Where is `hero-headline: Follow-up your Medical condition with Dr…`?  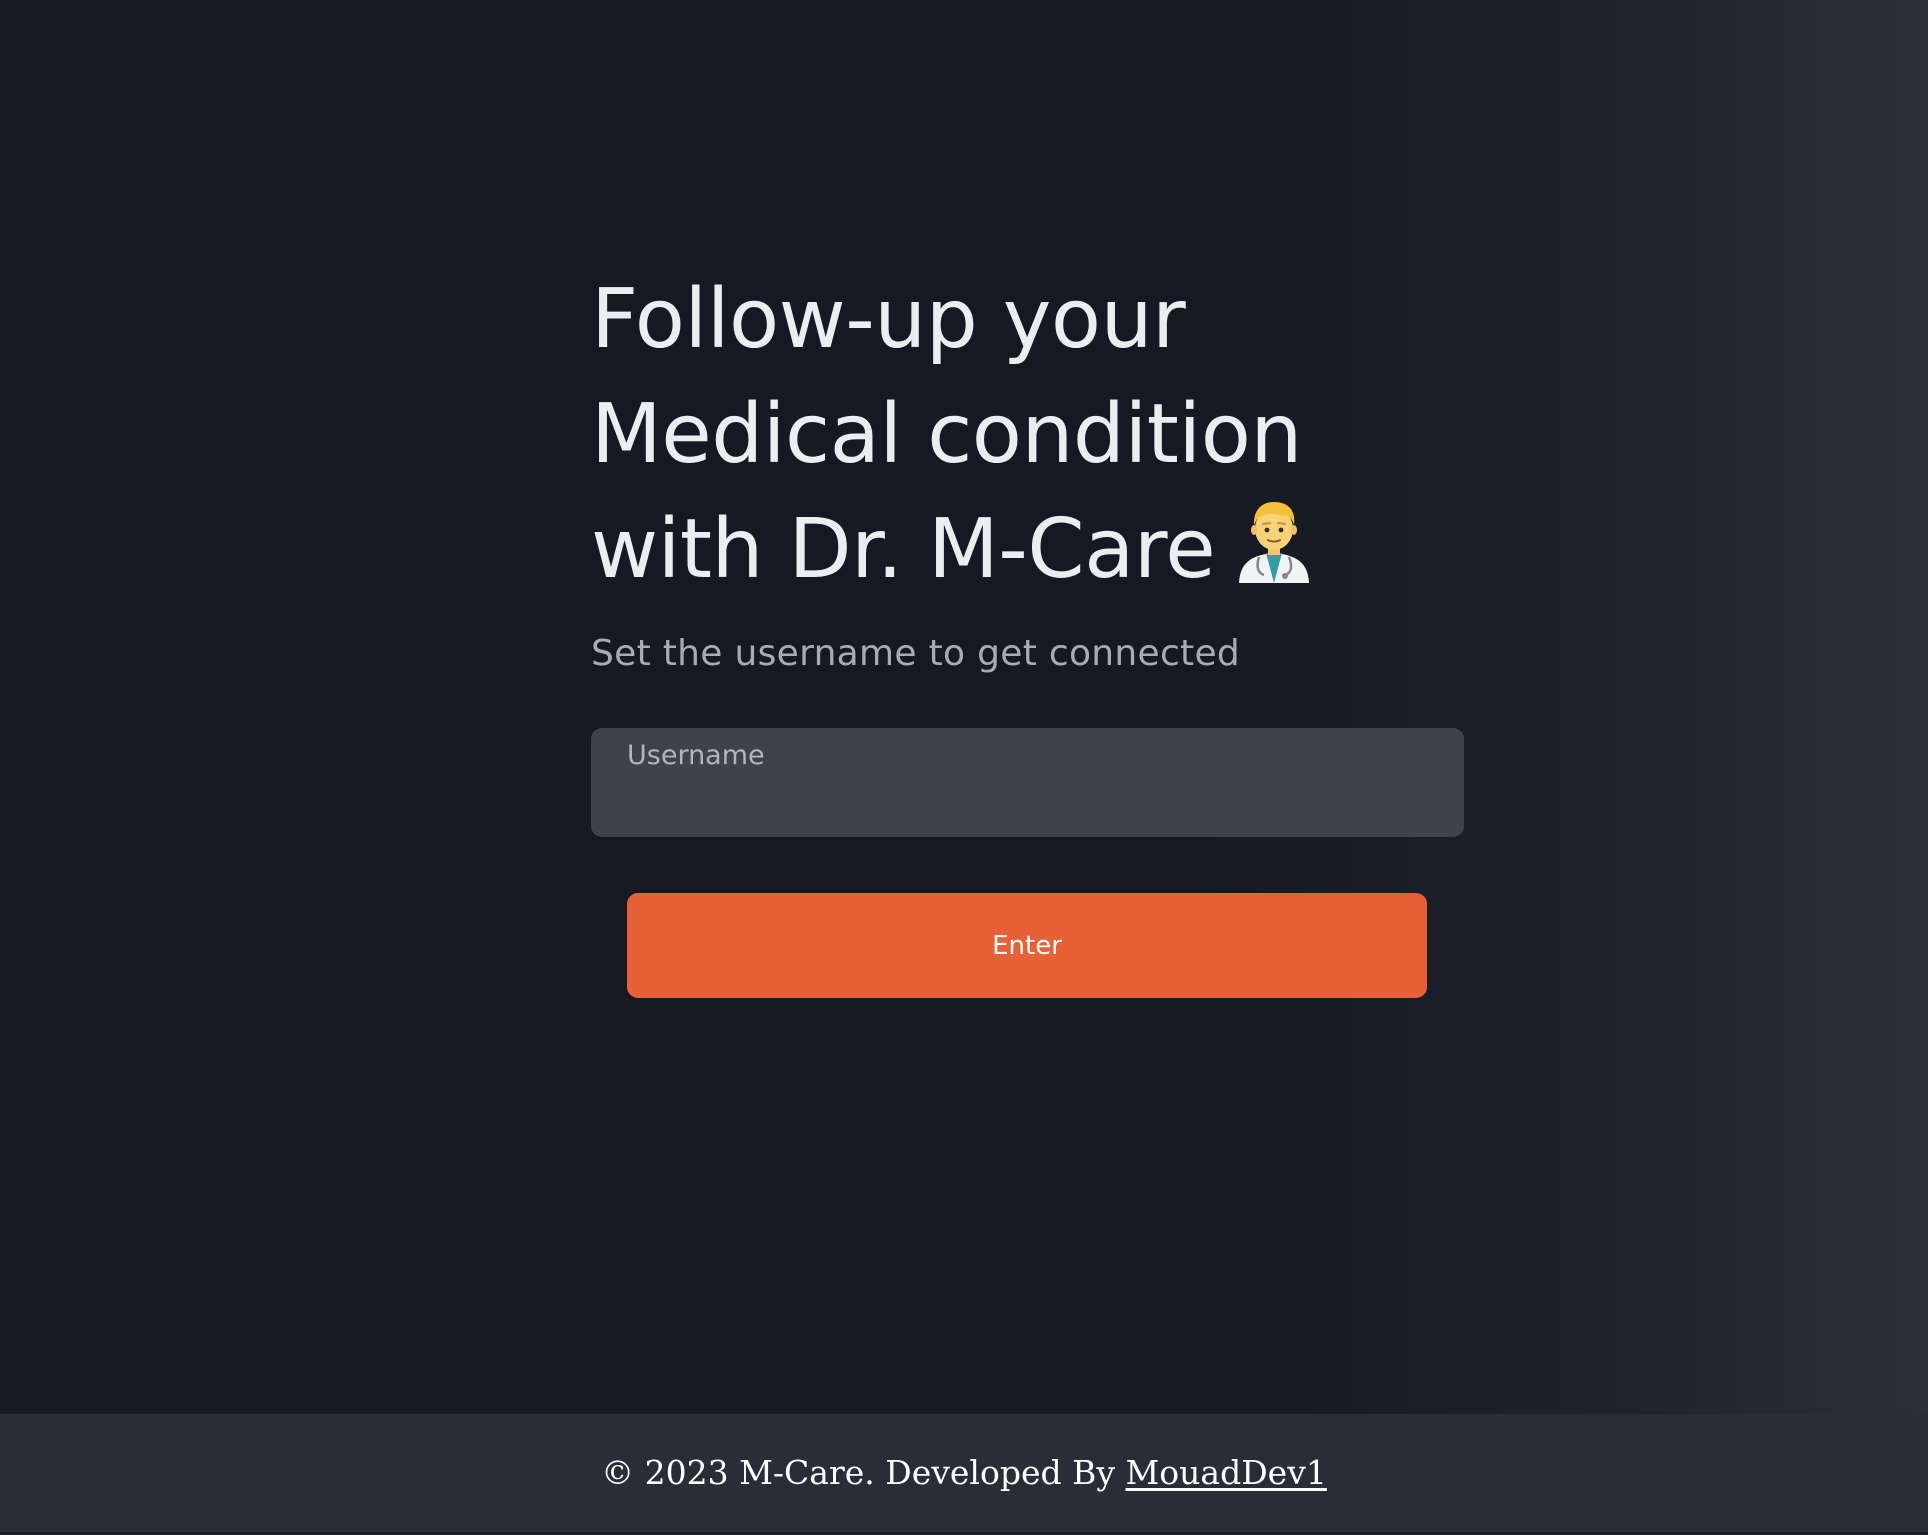
hero-headline: Follow-up your Medical condition with Dr… is located at coordinates (1027, 434).